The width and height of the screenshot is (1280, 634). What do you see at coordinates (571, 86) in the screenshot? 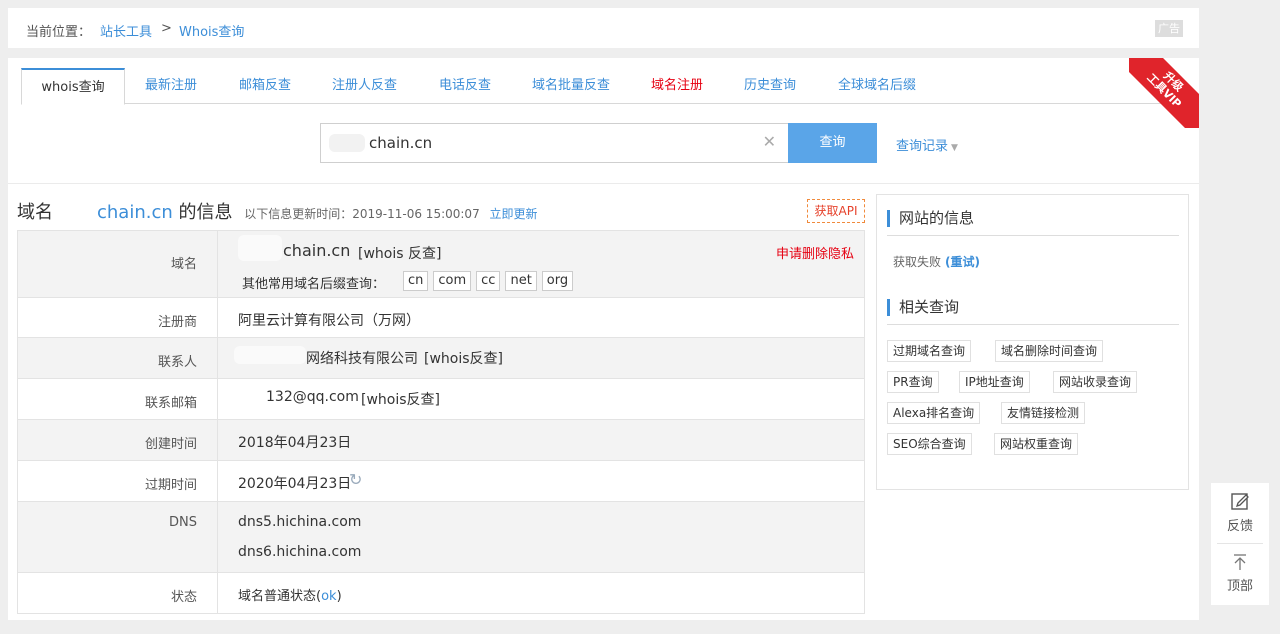
I see `tab-batch-reverse: 域名批量反查` at bounding box center [571, 86].